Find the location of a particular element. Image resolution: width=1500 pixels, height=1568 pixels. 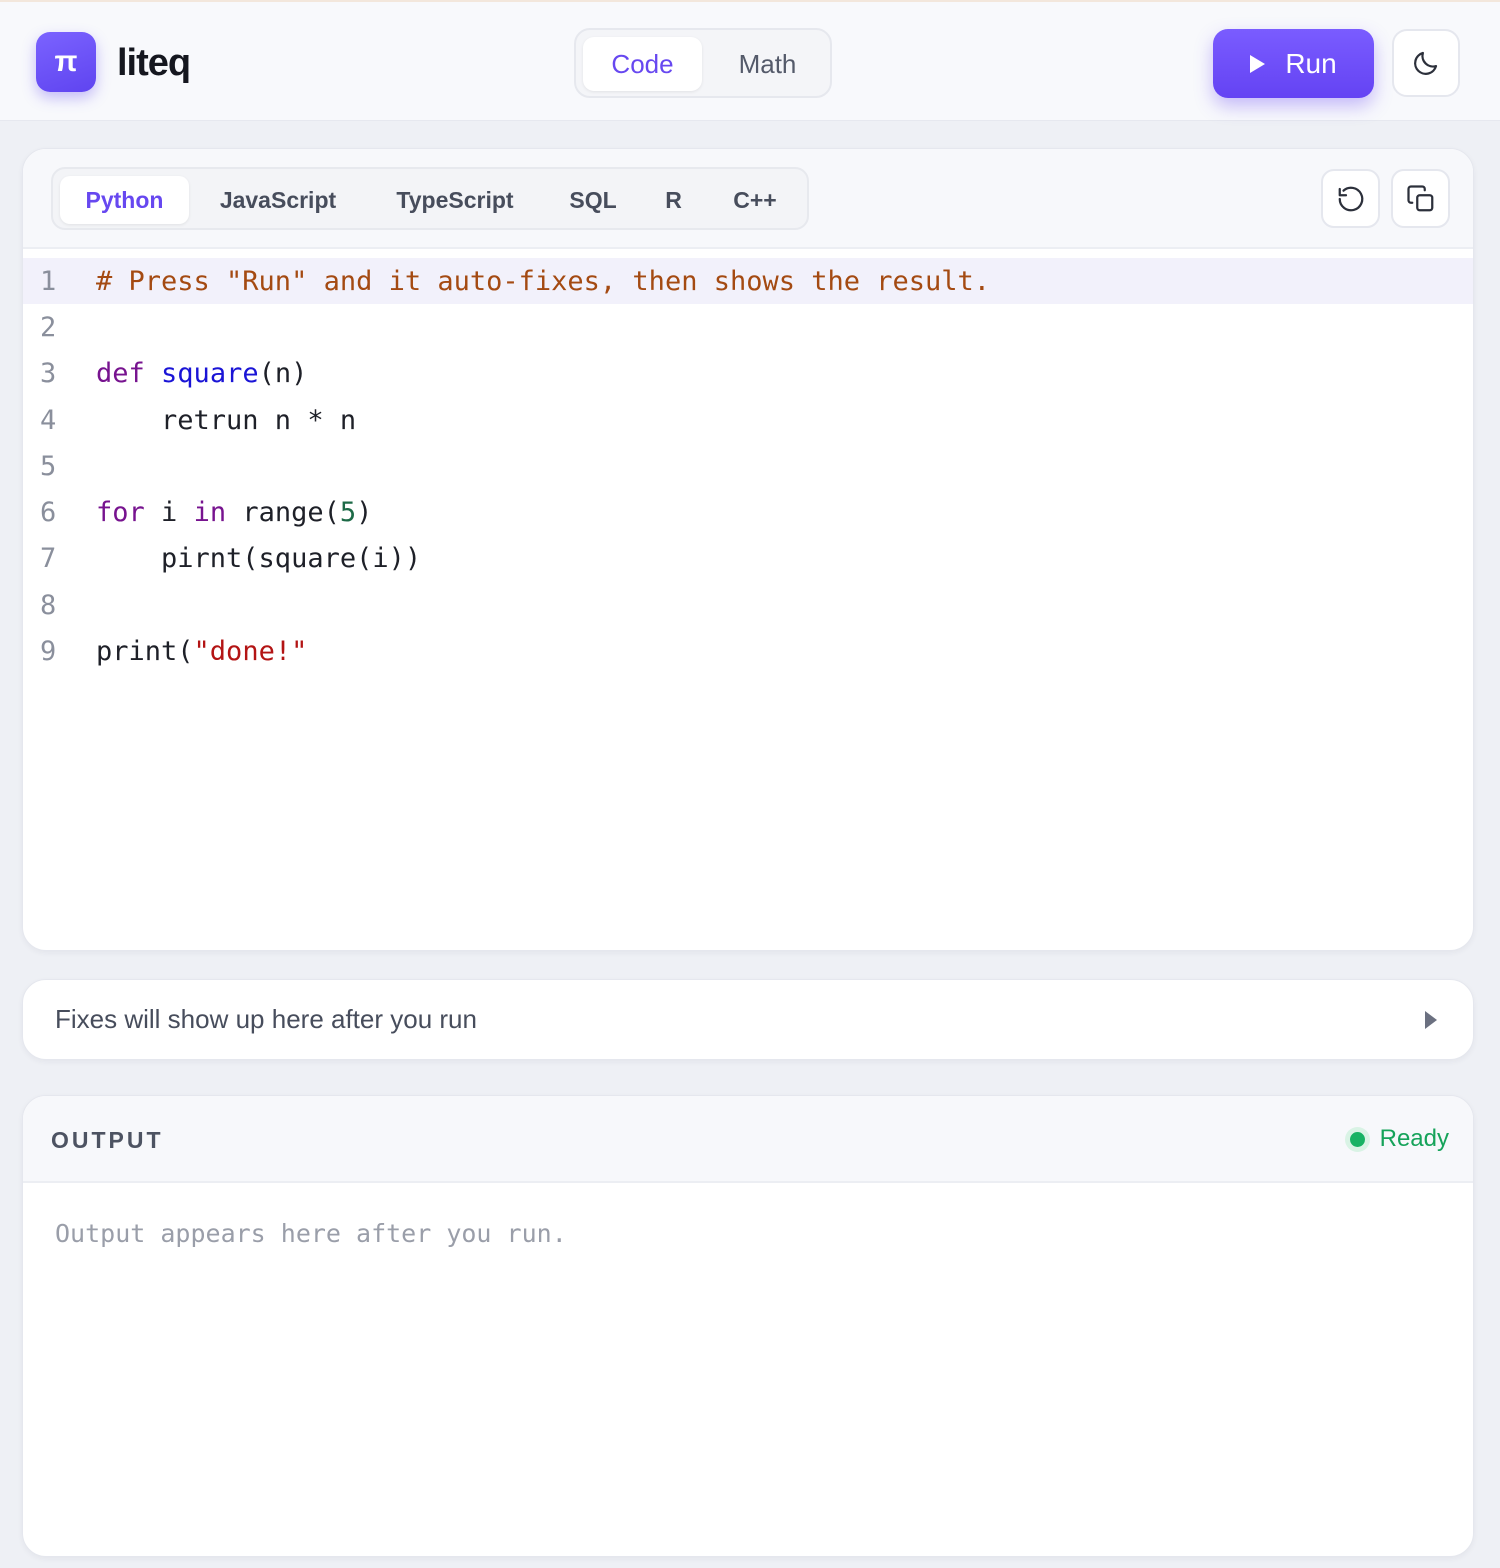

language-tabs: Python JavaScript TypeScript SQL R C++ is located at coordinates (430, 198).